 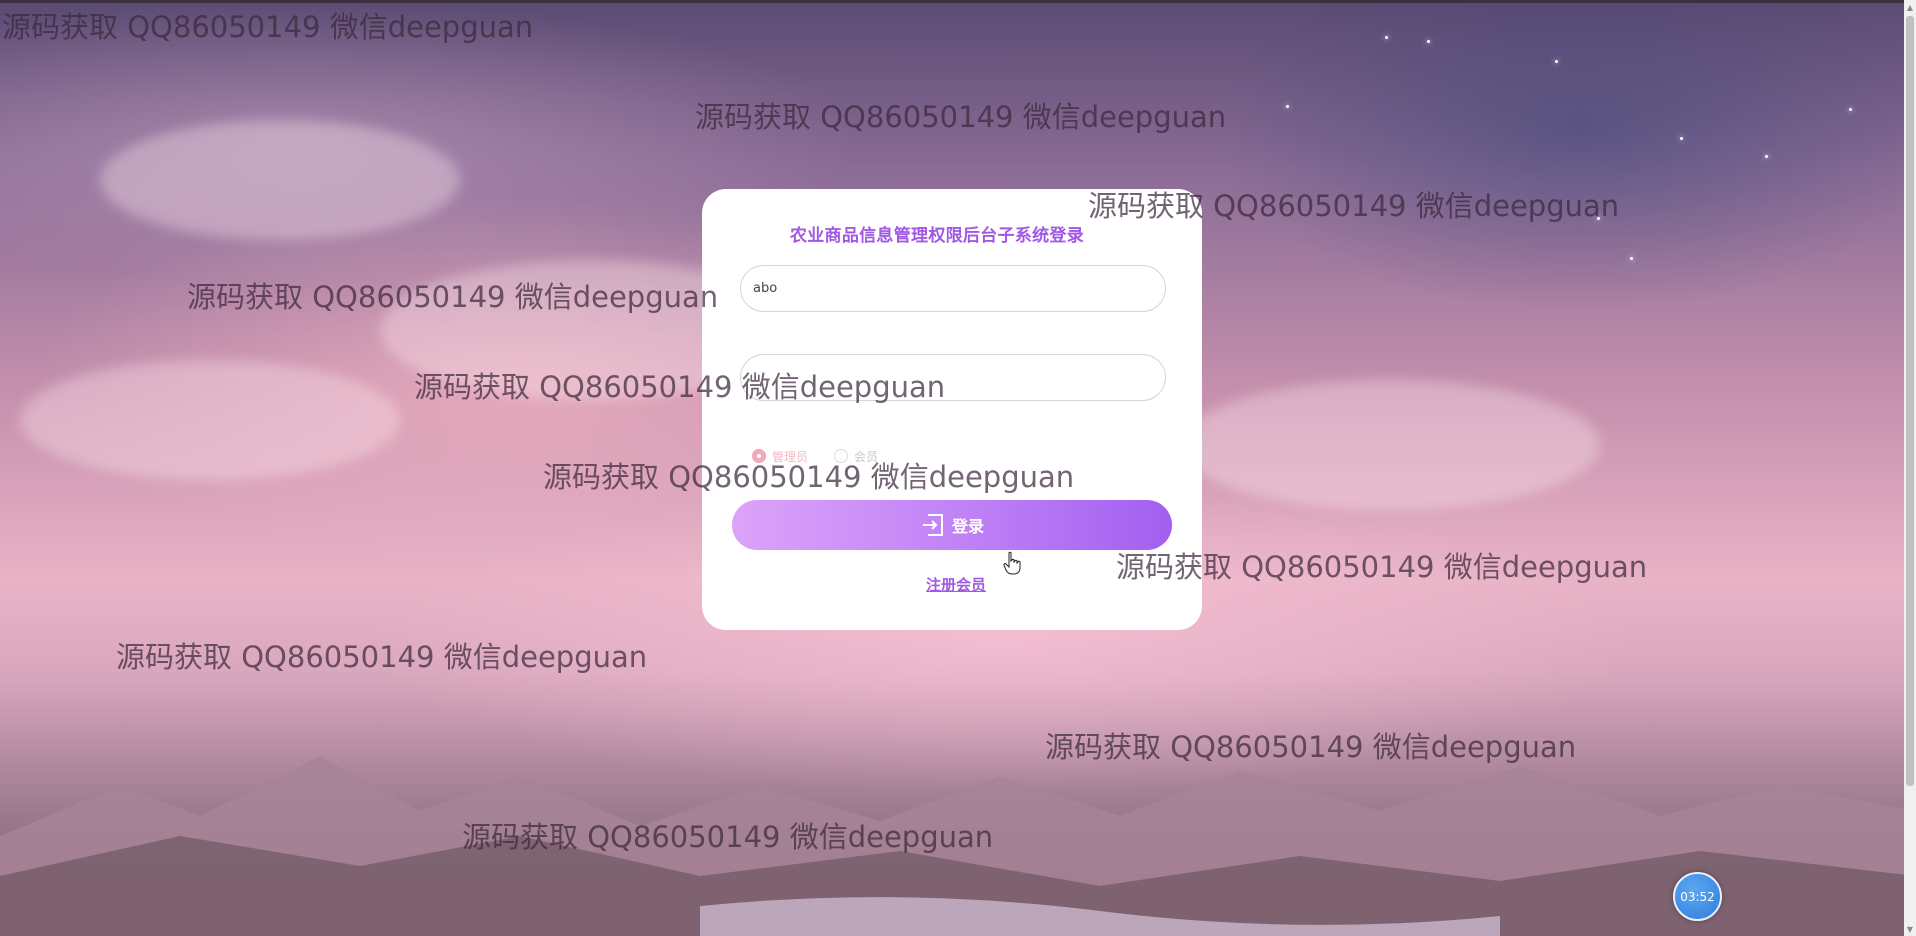 I want to click on scrollbar-thumb, so click(x=1910, y=401).